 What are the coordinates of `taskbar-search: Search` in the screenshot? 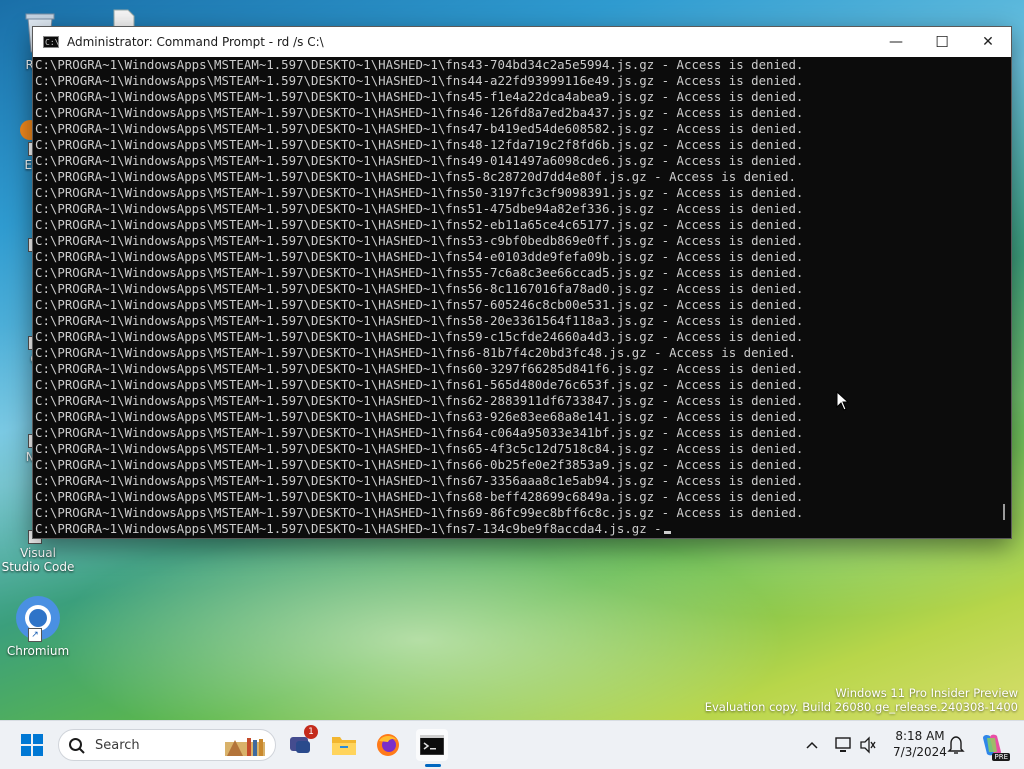 It's located at (167, 745).